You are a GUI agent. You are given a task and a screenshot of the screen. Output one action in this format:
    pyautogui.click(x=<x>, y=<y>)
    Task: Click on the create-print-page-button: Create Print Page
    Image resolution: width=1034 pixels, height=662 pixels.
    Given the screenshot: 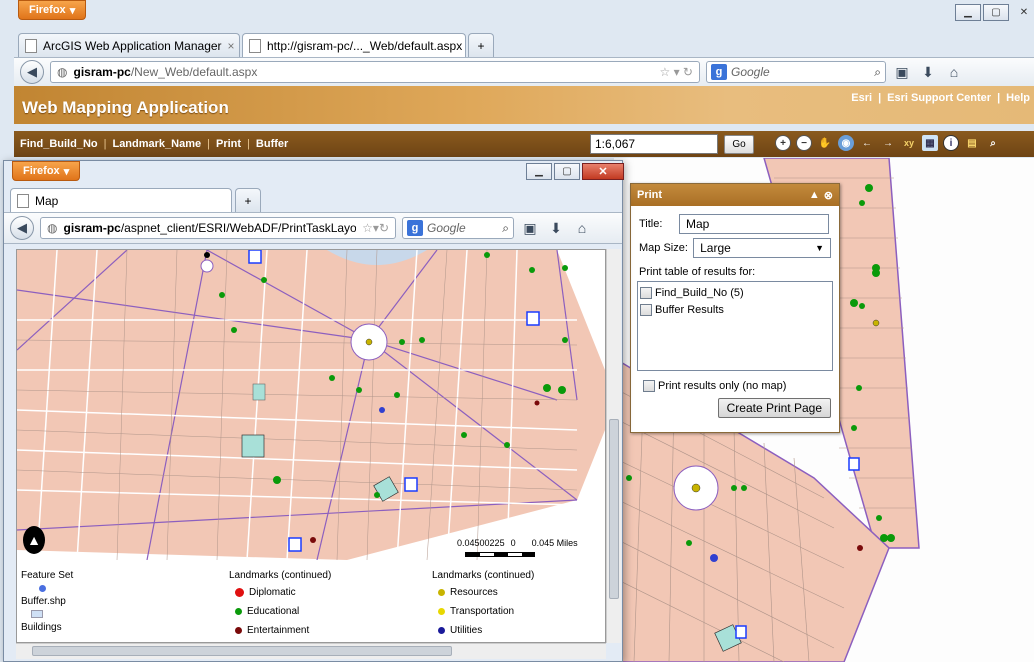 What is the action you would take?
    pyautogui.click(x=774, y=408)
    